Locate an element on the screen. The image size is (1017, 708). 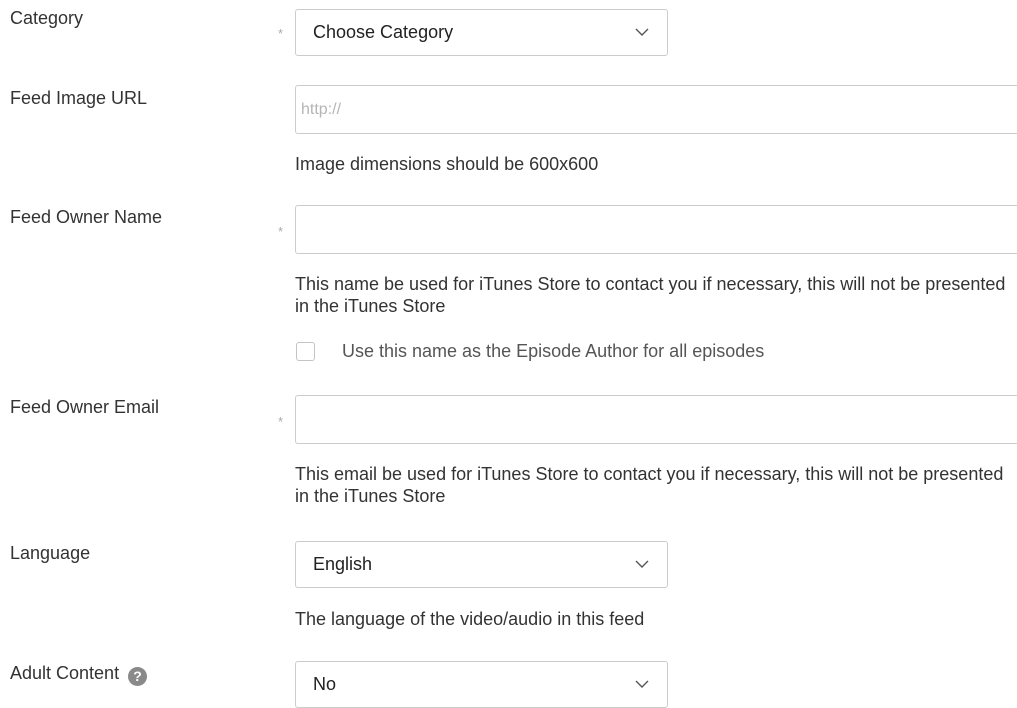
feed-owner-email-input is located at coordinates (656, 419).